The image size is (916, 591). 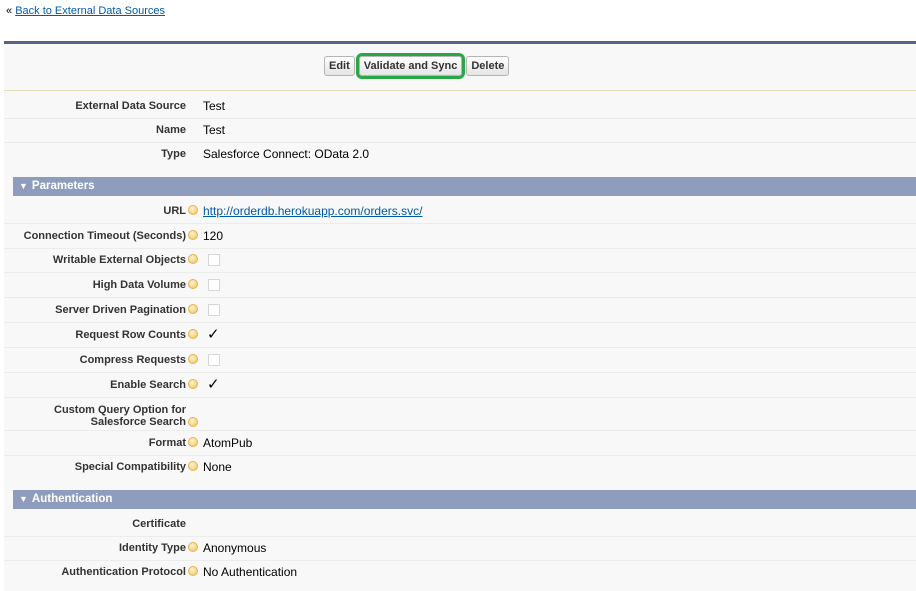 What do you see at coordinates (139, 285) in the screenshot?
I see `field-label: High Data Volume` at bounding box center [139, 285].